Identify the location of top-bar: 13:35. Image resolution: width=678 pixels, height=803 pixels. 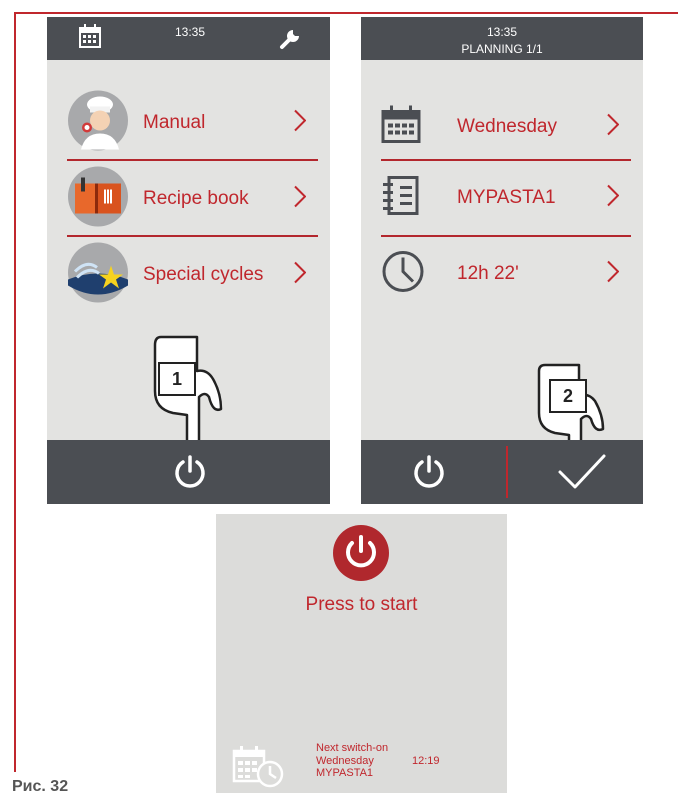
(188, 38).